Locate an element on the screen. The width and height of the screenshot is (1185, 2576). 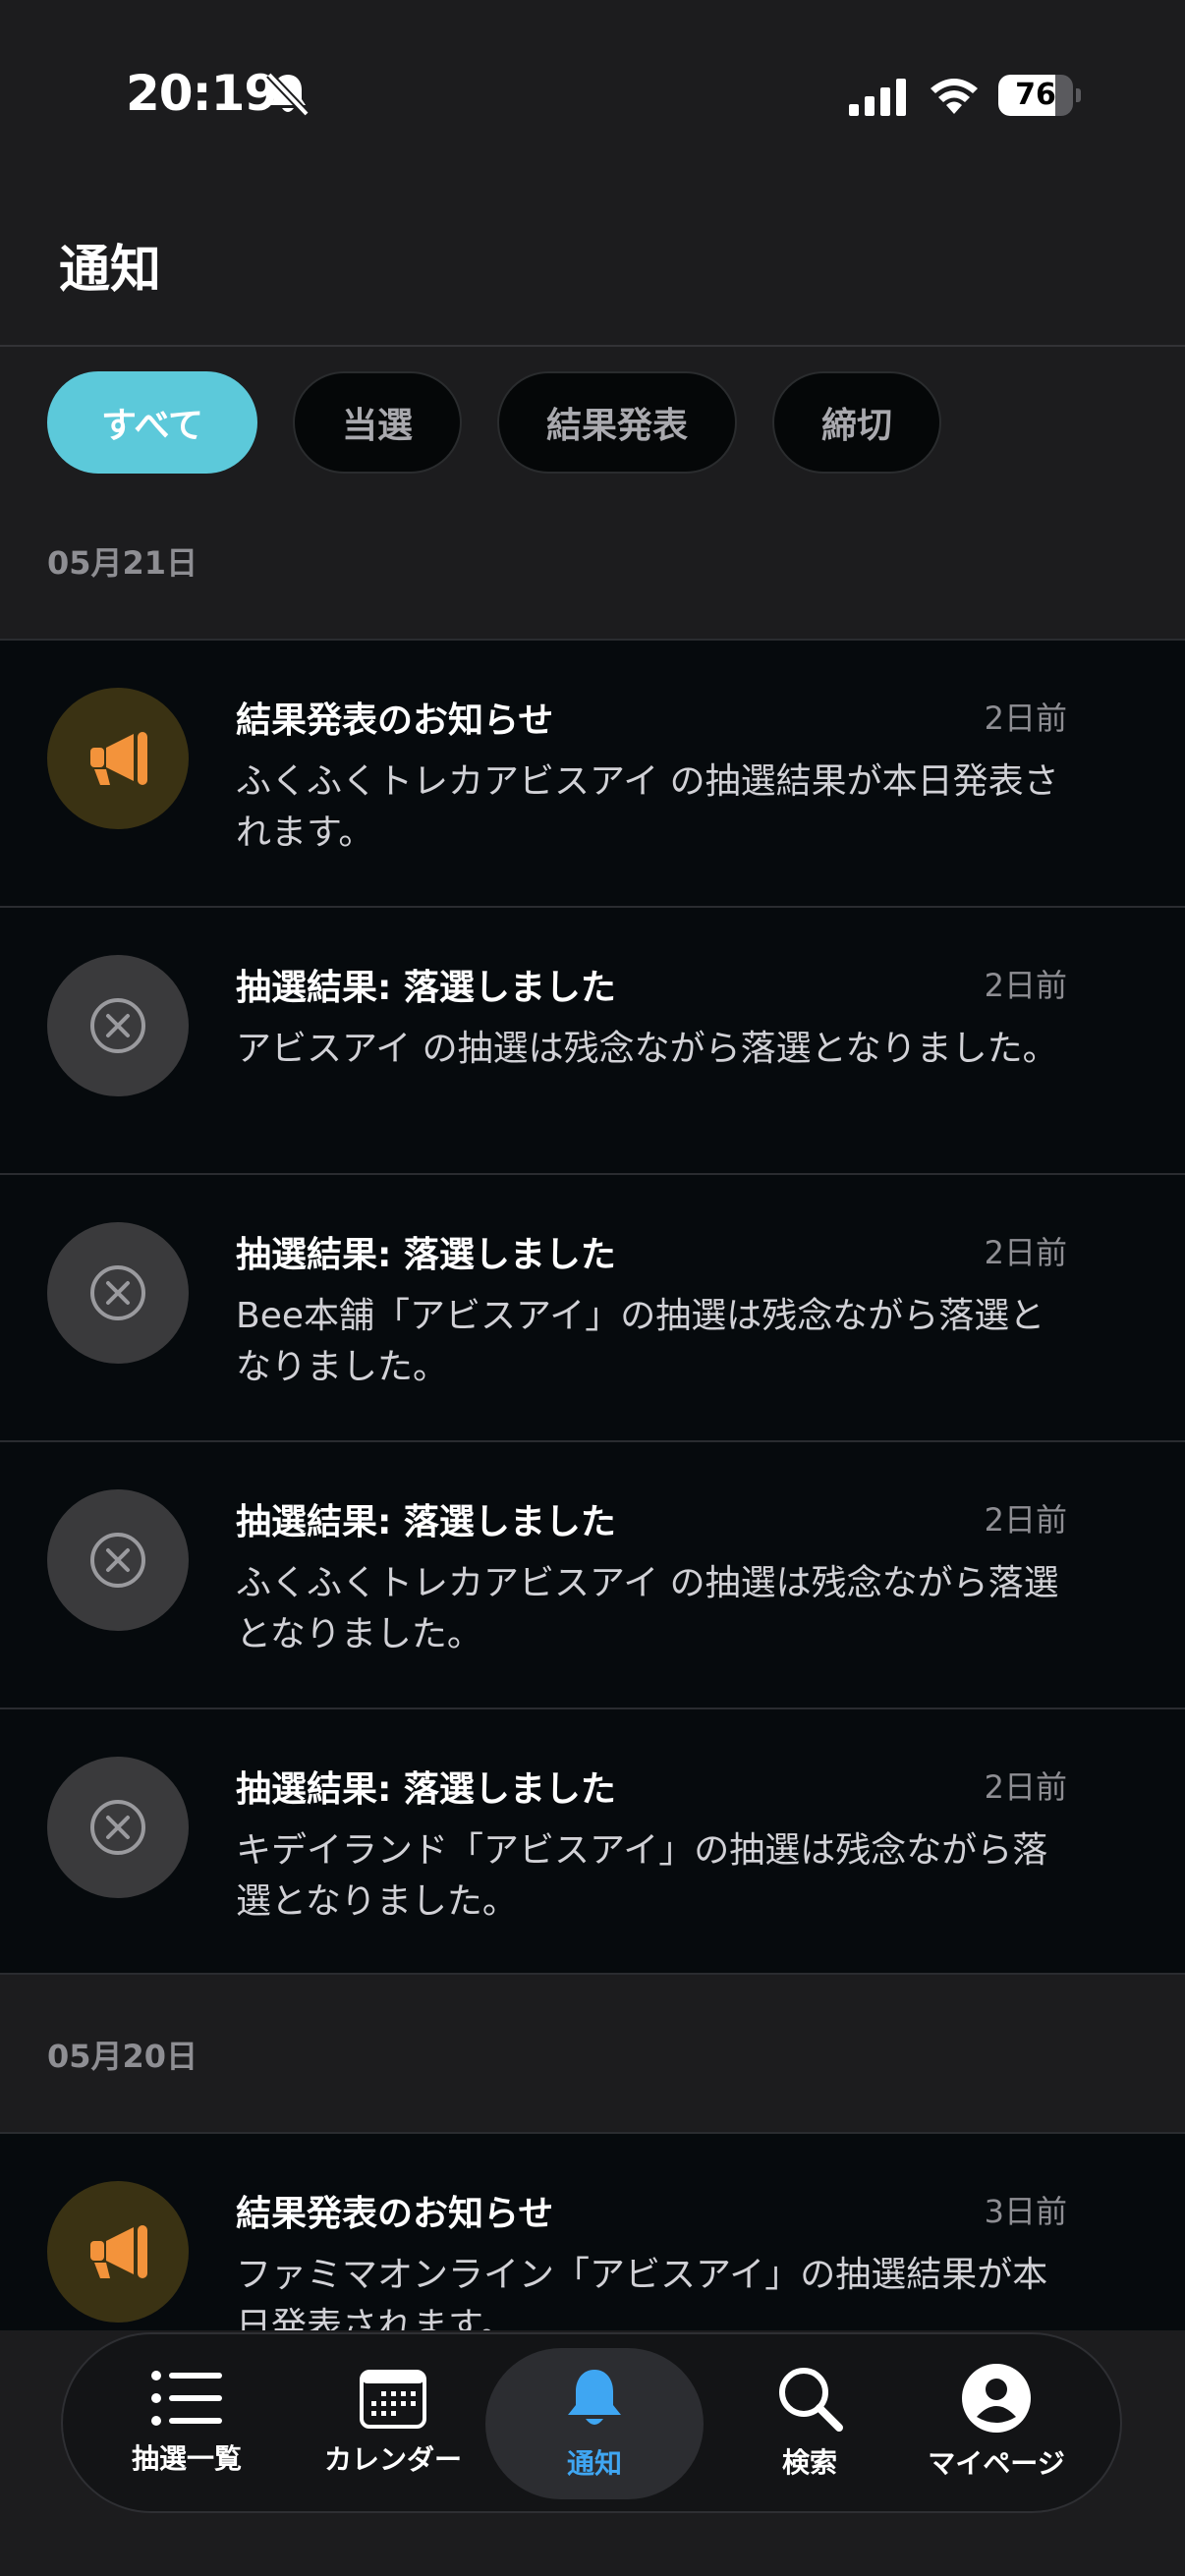
filter-win: 当選 is located at coordinates (378, 422).